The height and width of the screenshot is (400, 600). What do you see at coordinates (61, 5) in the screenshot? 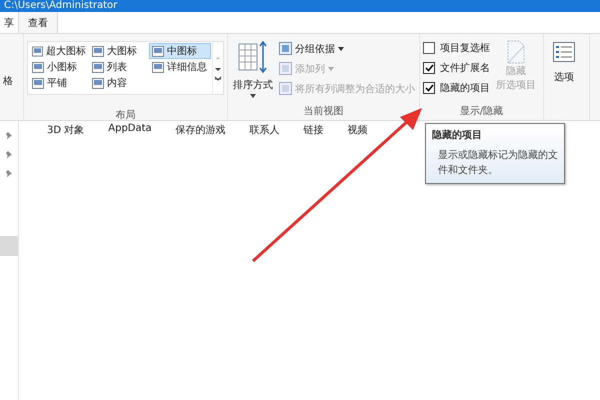
I see `window-title: C:\Users\Administrator` at bounding box center [61, 5].